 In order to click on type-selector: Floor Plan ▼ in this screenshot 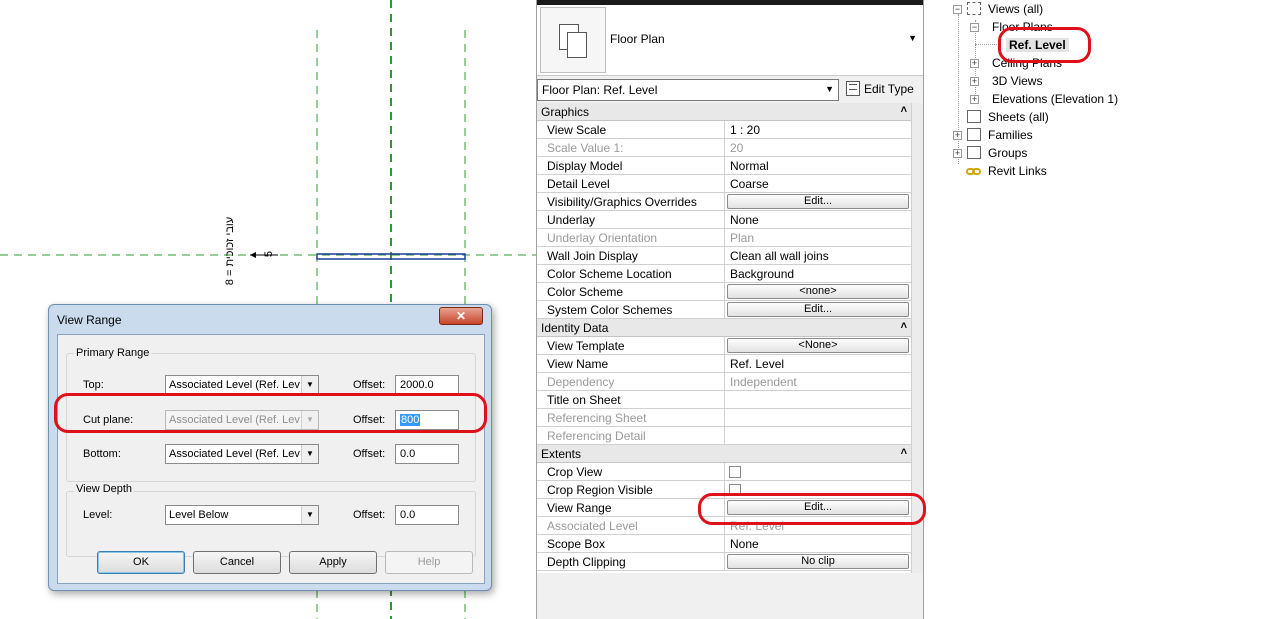, I will do `click(730, 40)`.